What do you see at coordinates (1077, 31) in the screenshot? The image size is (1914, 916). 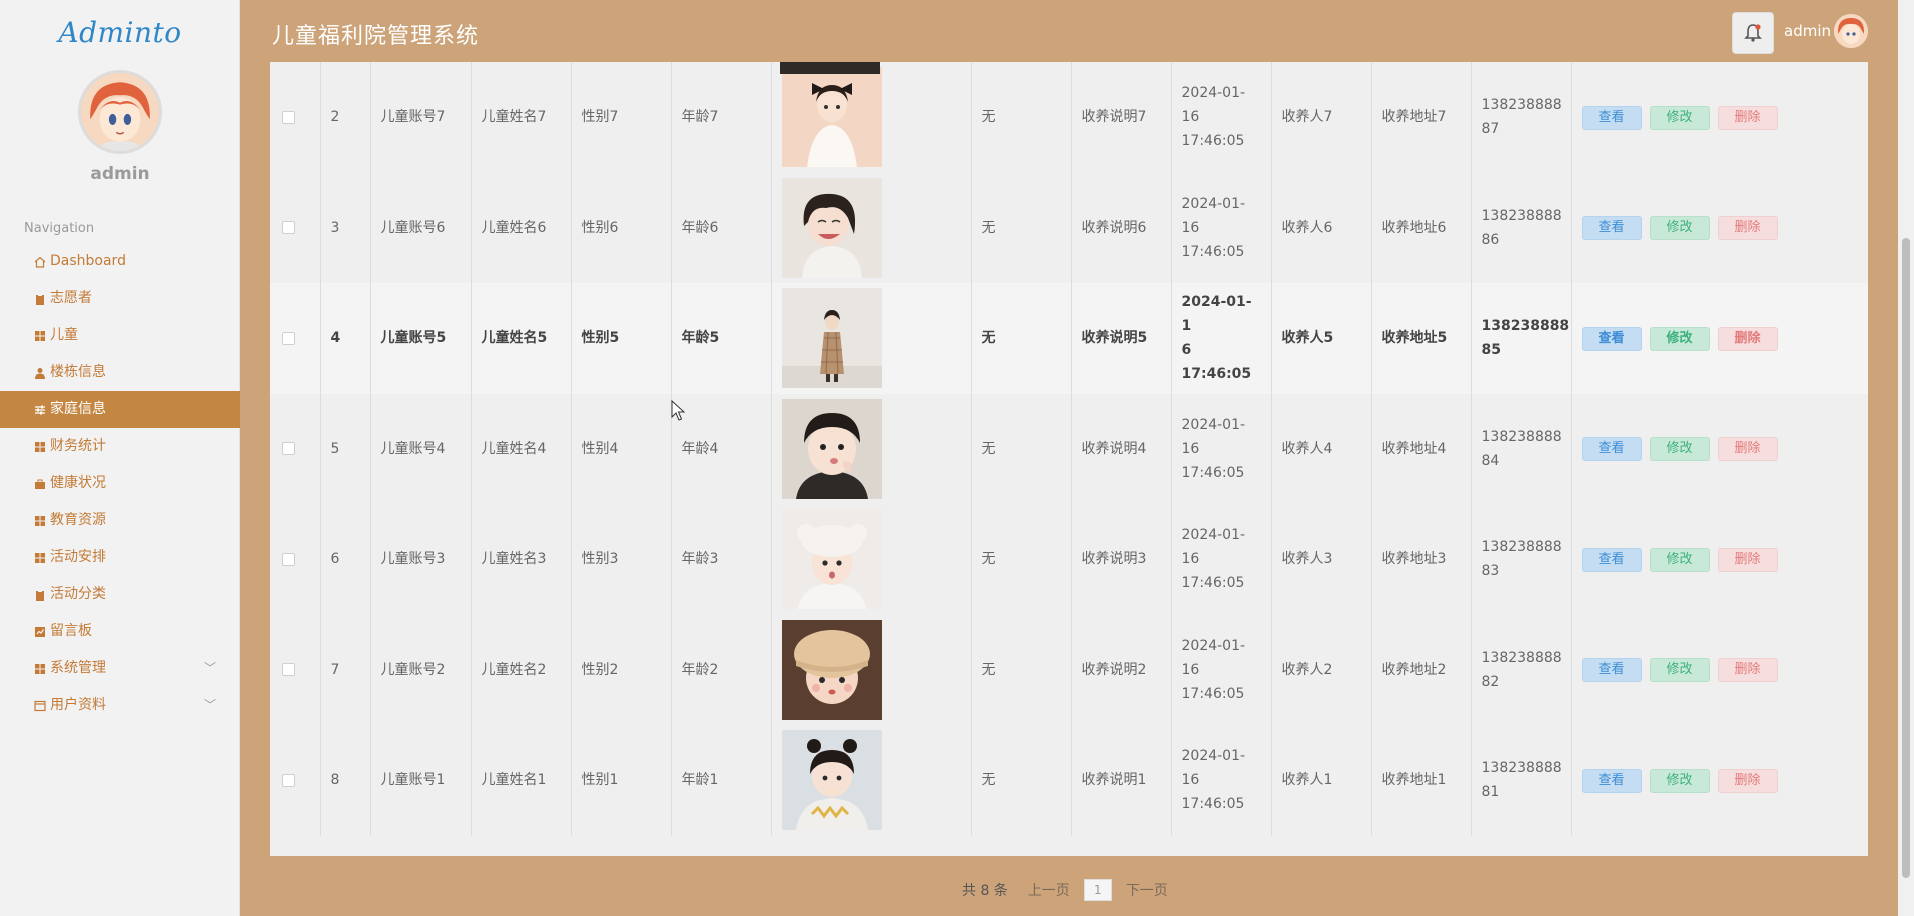 I see `top-header: 儿童福利院管理系统 admin` at bounding box center [1077, 31].